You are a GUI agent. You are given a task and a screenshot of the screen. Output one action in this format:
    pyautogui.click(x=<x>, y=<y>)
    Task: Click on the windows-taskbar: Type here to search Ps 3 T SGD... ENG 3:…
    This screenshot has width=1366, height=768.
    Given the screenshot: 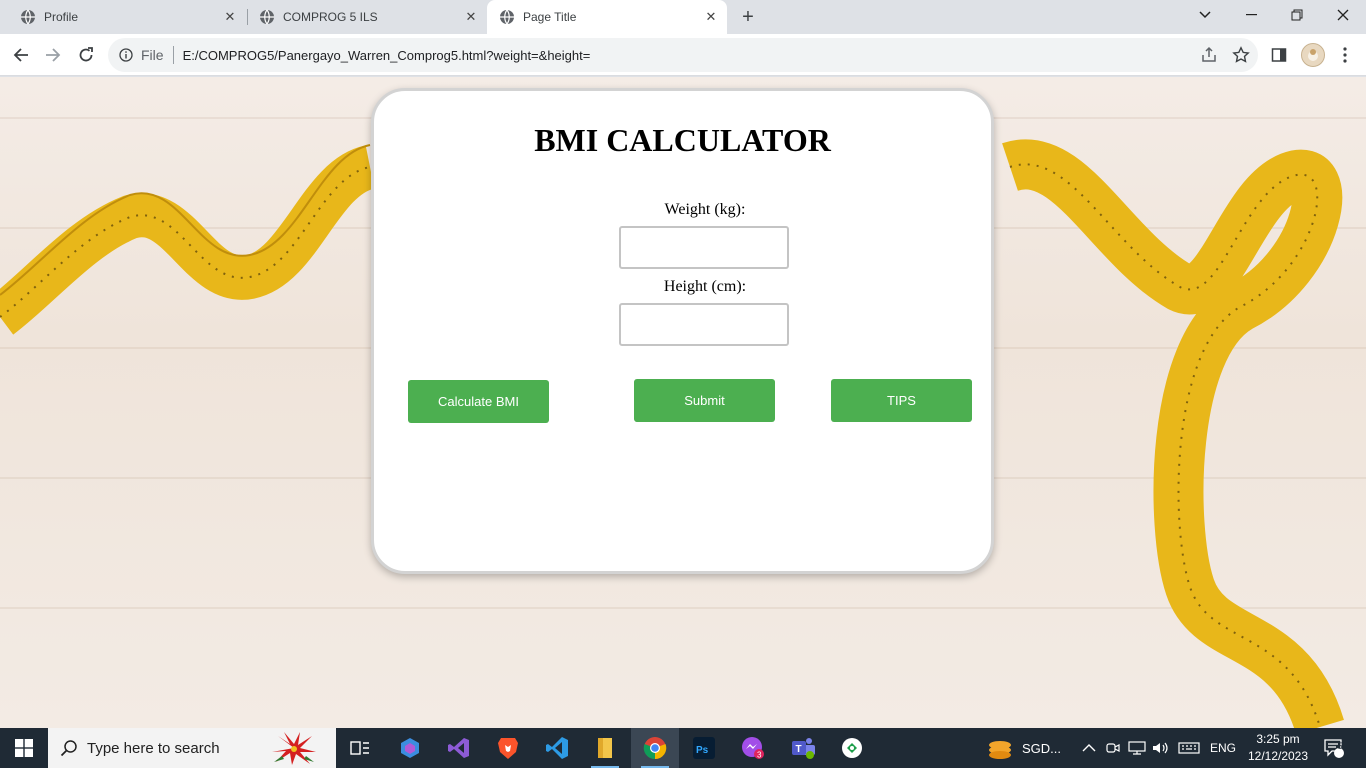 What is the action you would take?
    pyautogui.click(x=683, y=748)
    